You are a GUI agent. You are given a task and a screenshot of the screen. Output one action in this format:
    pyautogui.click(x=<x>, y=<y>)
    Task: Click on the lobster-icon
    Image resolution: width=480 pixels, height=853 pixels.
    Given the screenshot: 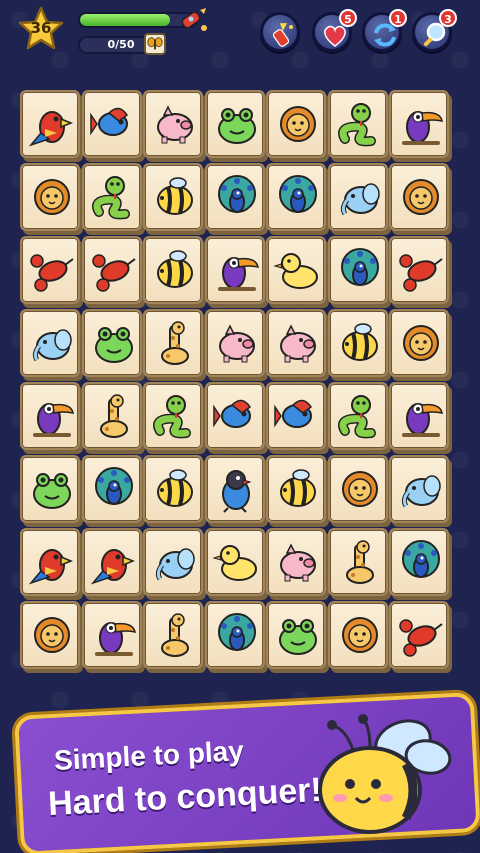 What is the action you would take?
    pyautogui.click(x=52, y=273)
    